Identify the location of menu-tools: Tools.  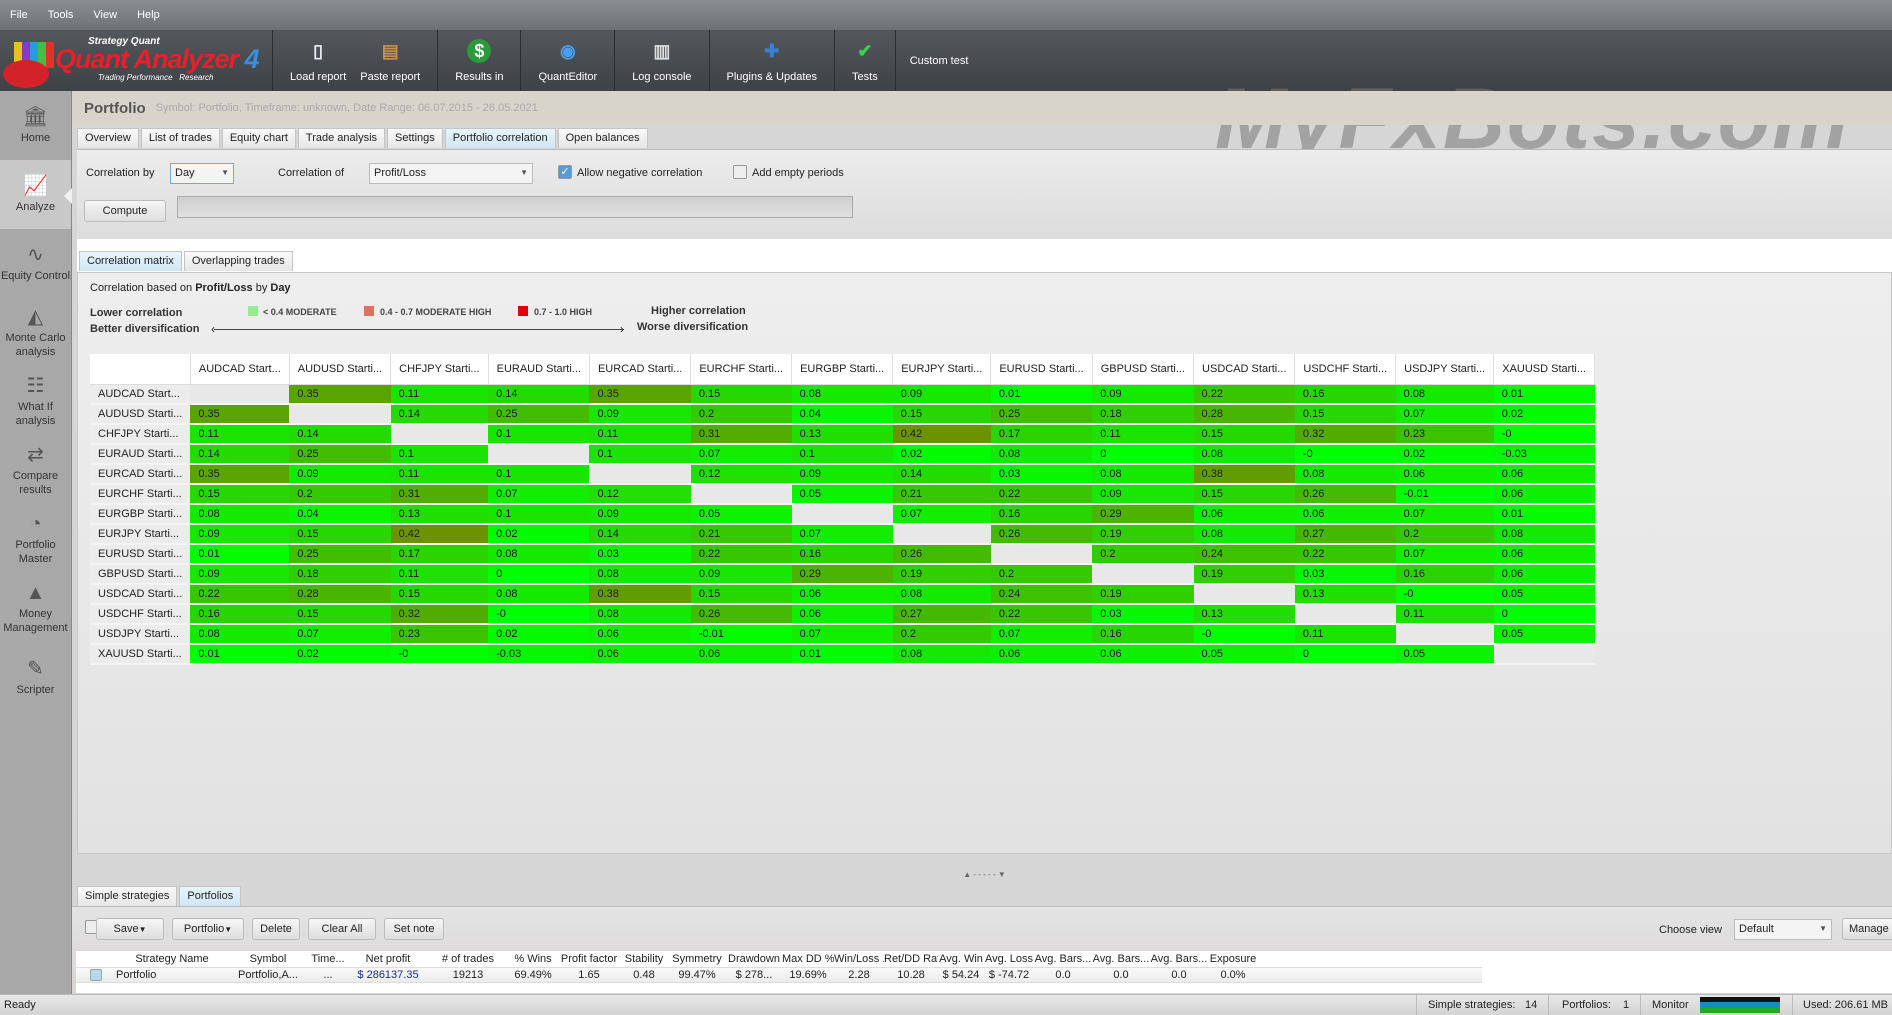
(61, 15).